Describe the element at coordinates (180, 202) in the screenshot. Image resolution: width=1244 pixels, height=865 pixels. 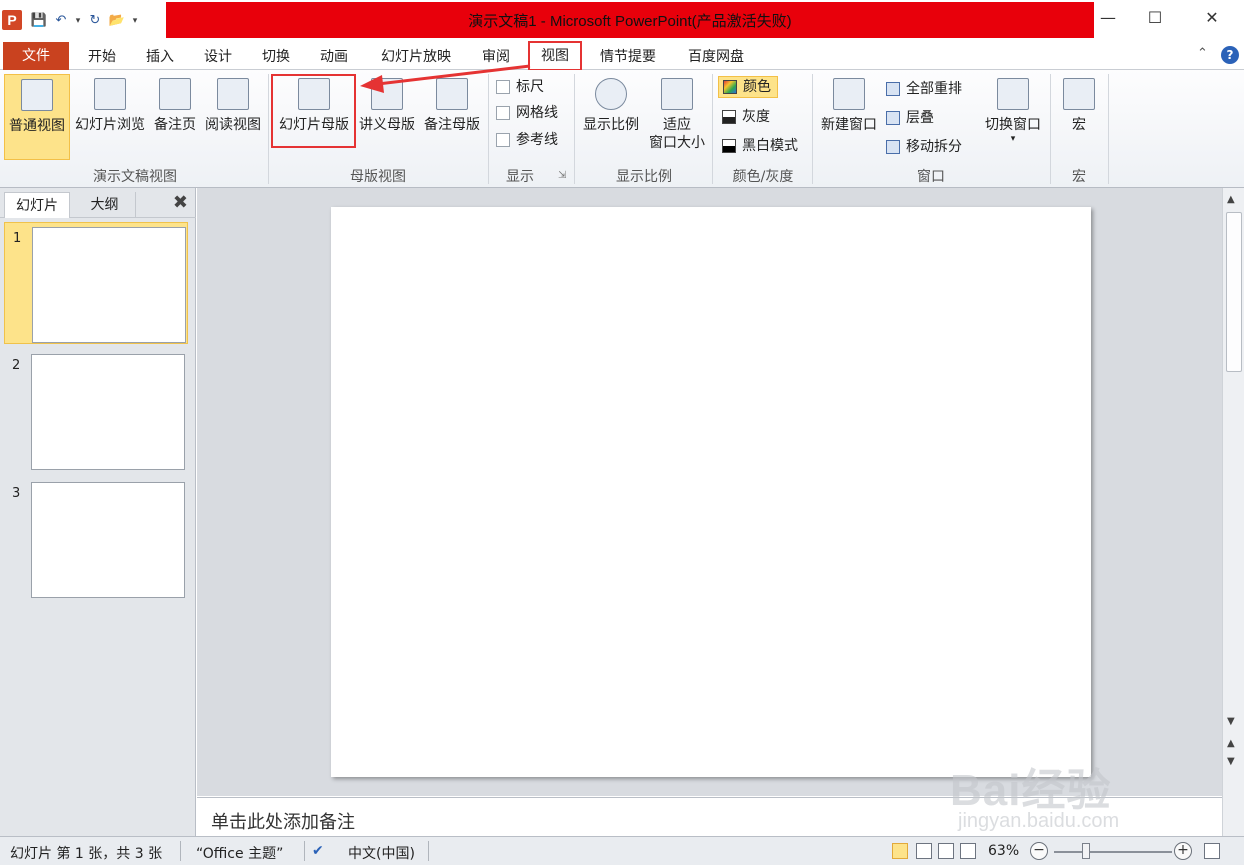
I see `close-pane-icon: ✖` at that location.